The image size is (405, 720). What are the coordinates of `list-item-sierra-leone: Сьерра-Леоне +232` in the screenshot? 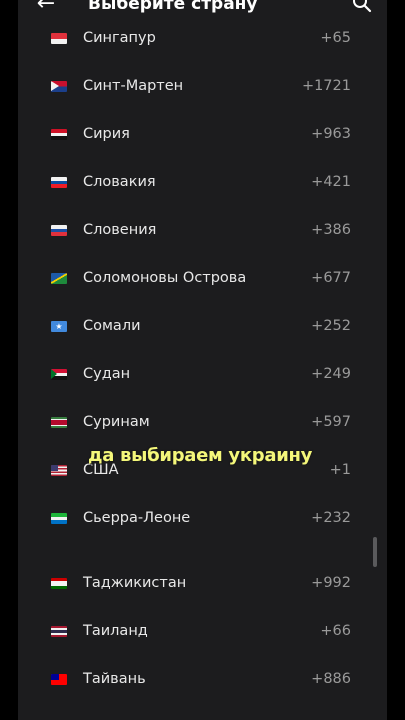 It's located at (202, 520).